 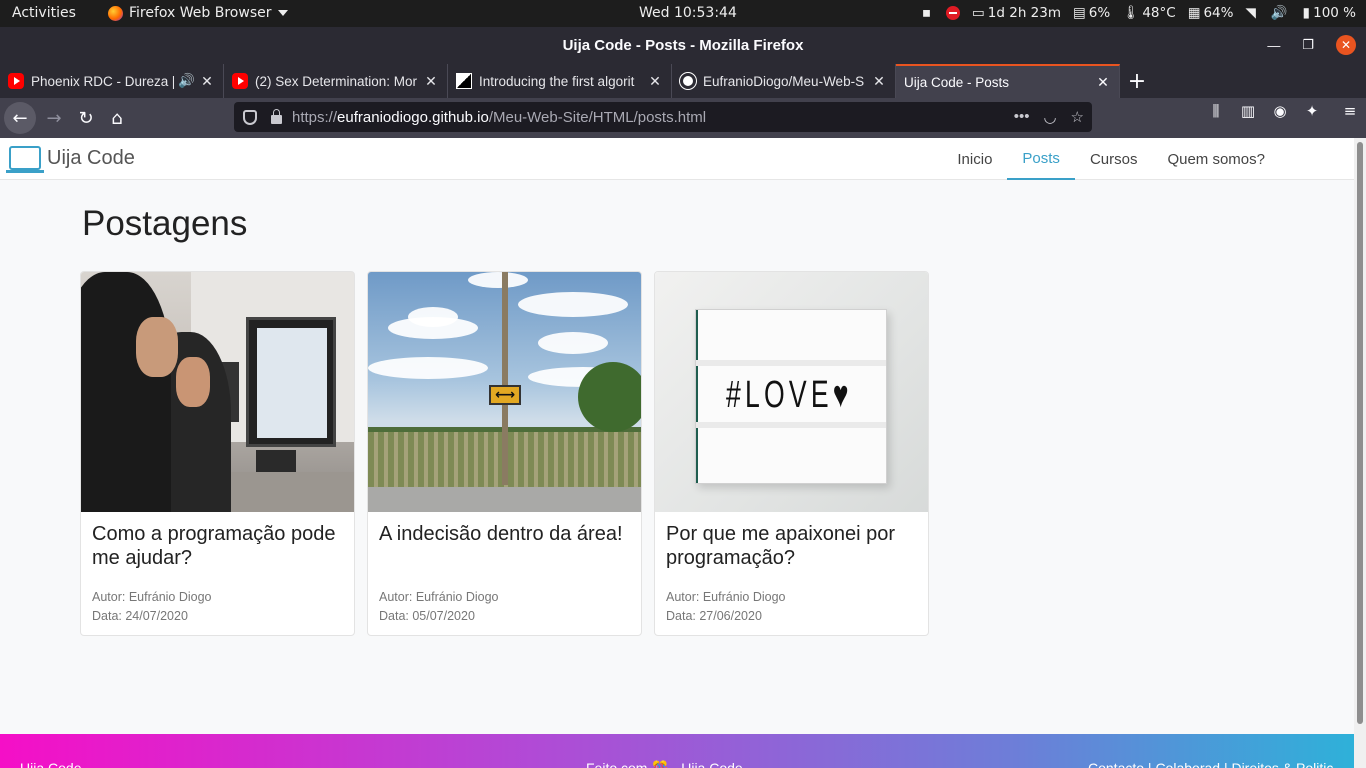 I want to click on tab-phoenix-rdc: Phoenix RDC - Dureza [V 🔊 ✕, so click(x=112, y=81).